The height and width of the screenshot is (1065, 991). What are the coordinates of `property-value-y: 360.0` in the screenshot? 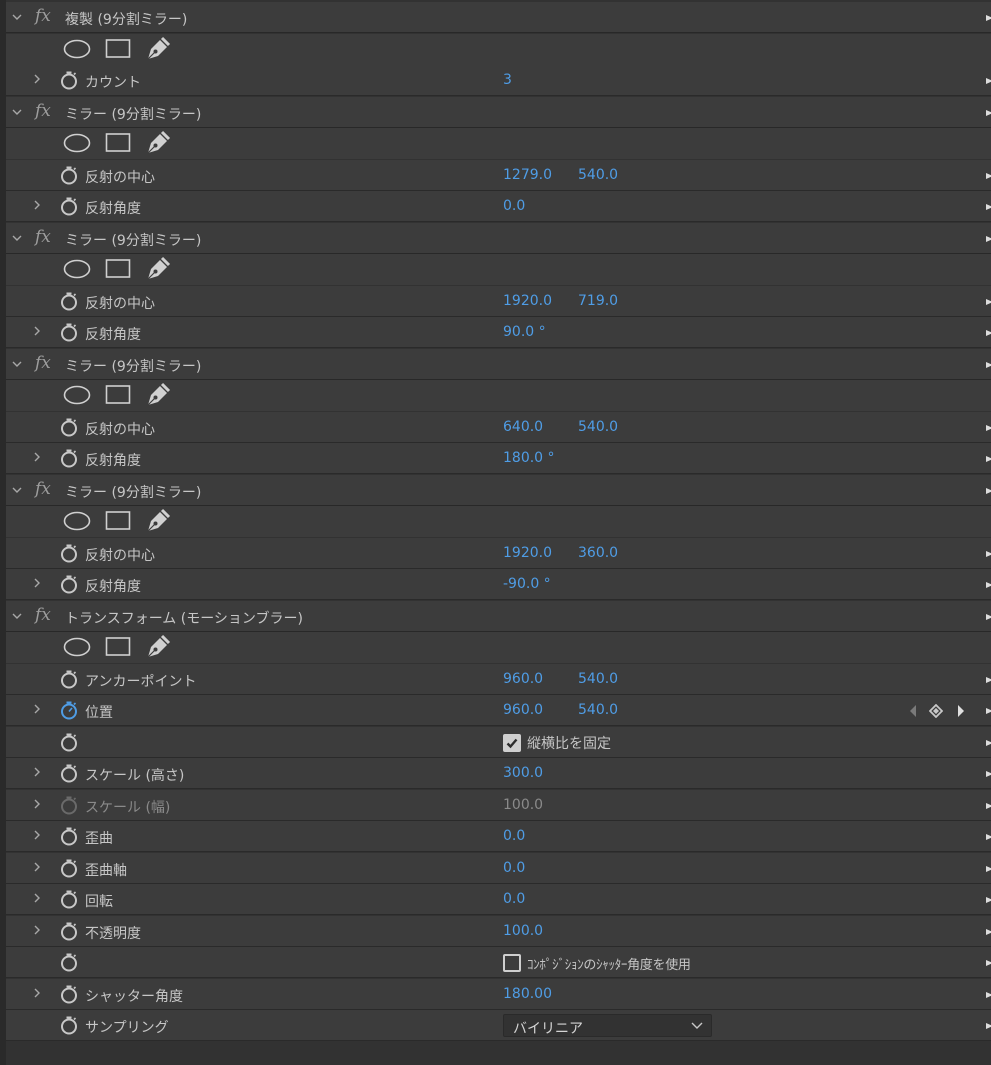 It's located at (598, 553).